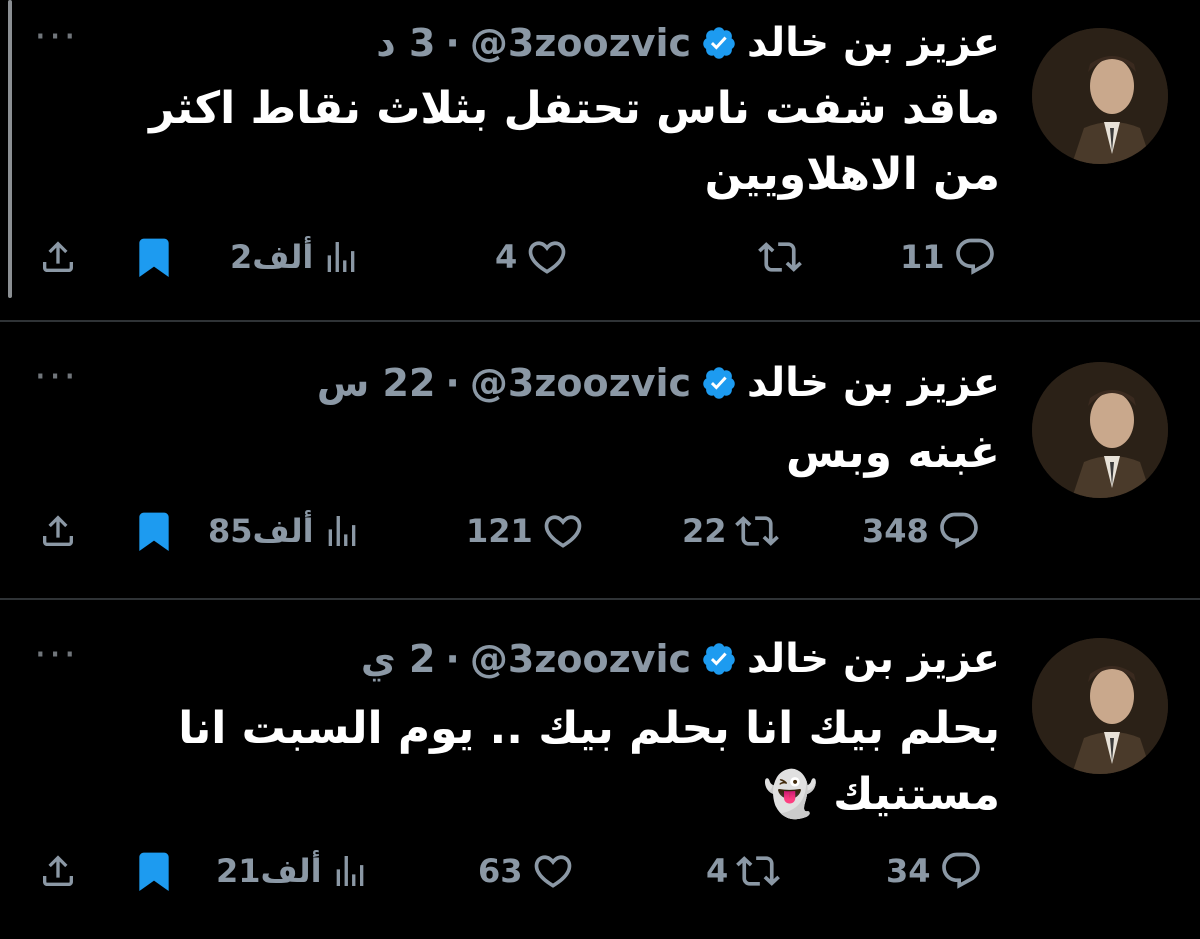  Describe the element at coordinates (704, 531) in the screenshot. I see `retweet-count: 22` at that location.